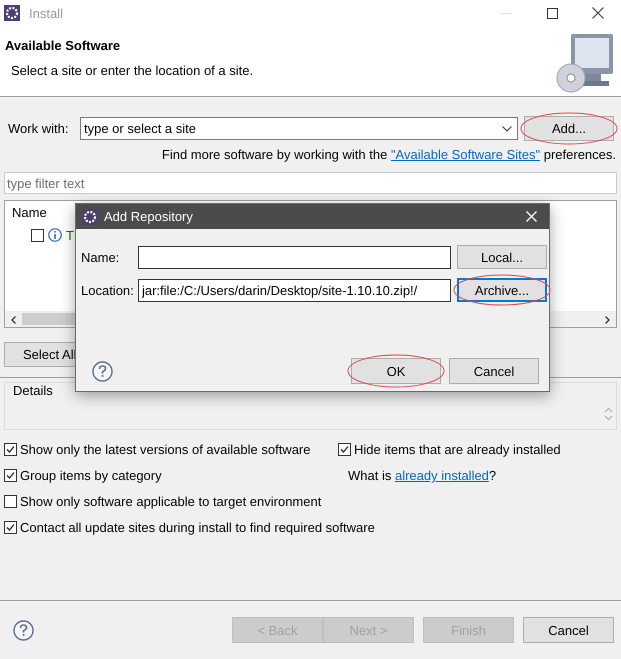 The height and width of the screenshot is (659, 621). I want to click on field-label: Location:, so click(108, 290).